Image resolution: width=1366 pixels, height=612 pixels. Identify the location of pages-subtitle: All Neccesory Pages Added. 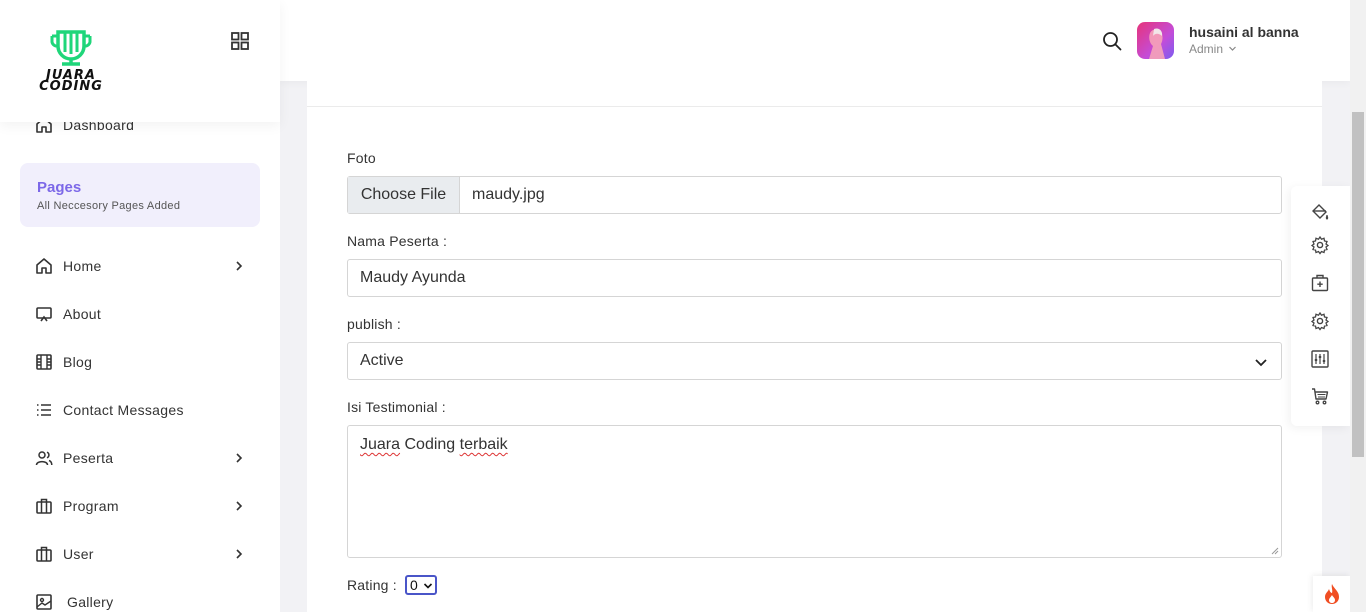
(109, 206).